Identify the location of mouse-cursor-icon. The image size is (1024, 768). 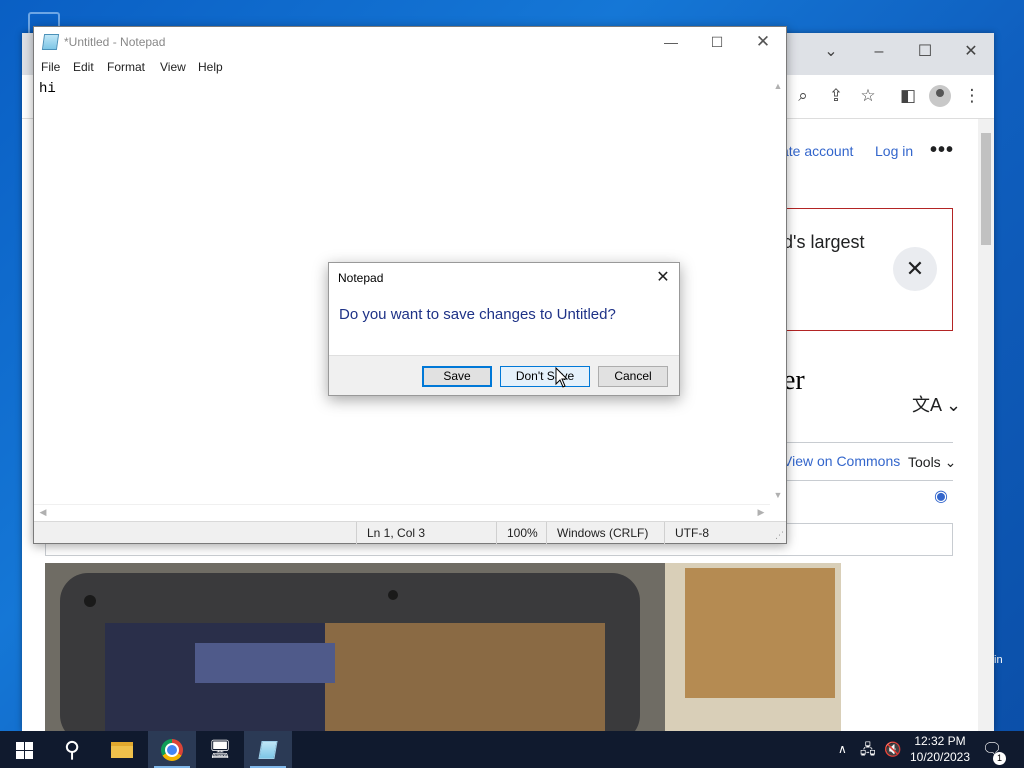
(562, 377).